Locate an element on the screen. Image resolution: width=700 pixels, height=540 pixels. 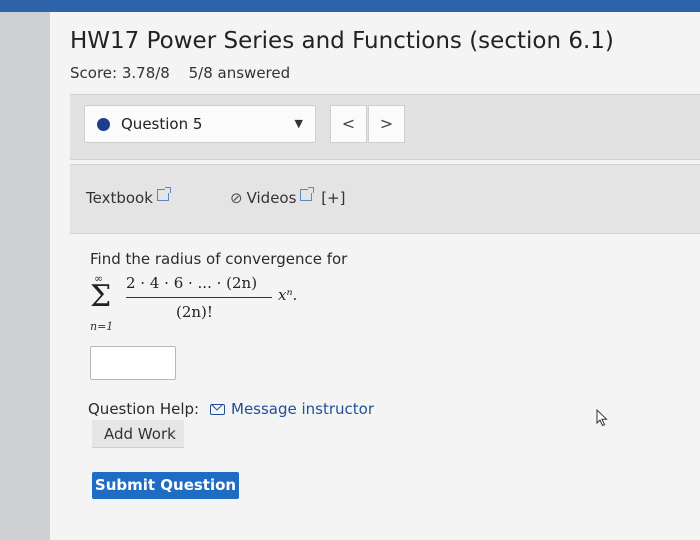
resources-bar: Textbook ⊘ Videos [+] is located at coordinates (385, 199).